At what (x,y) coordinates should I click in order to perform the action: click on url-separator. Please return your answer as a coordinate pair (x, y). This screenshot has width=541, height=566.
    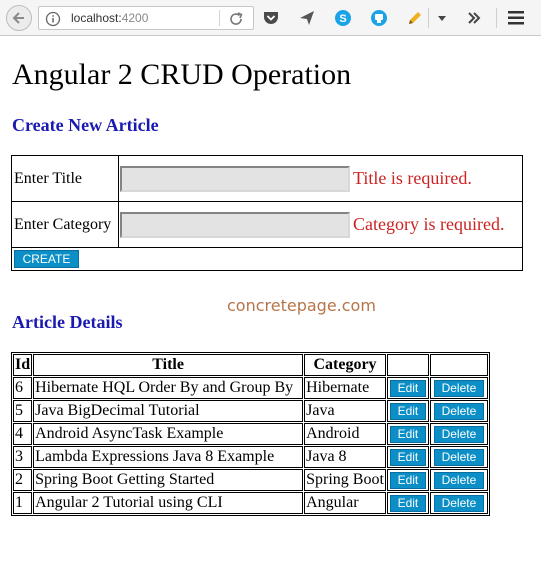
    Looking at the image, I should click on (219, 18).